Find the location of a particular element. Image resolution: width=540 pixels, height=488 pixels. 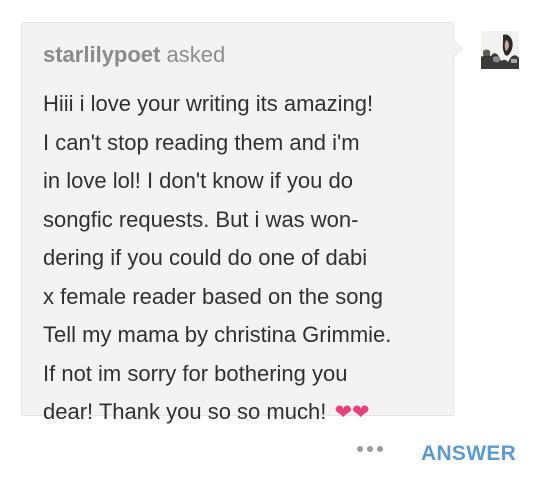

avatar-image is located at coordinates (500, 50).